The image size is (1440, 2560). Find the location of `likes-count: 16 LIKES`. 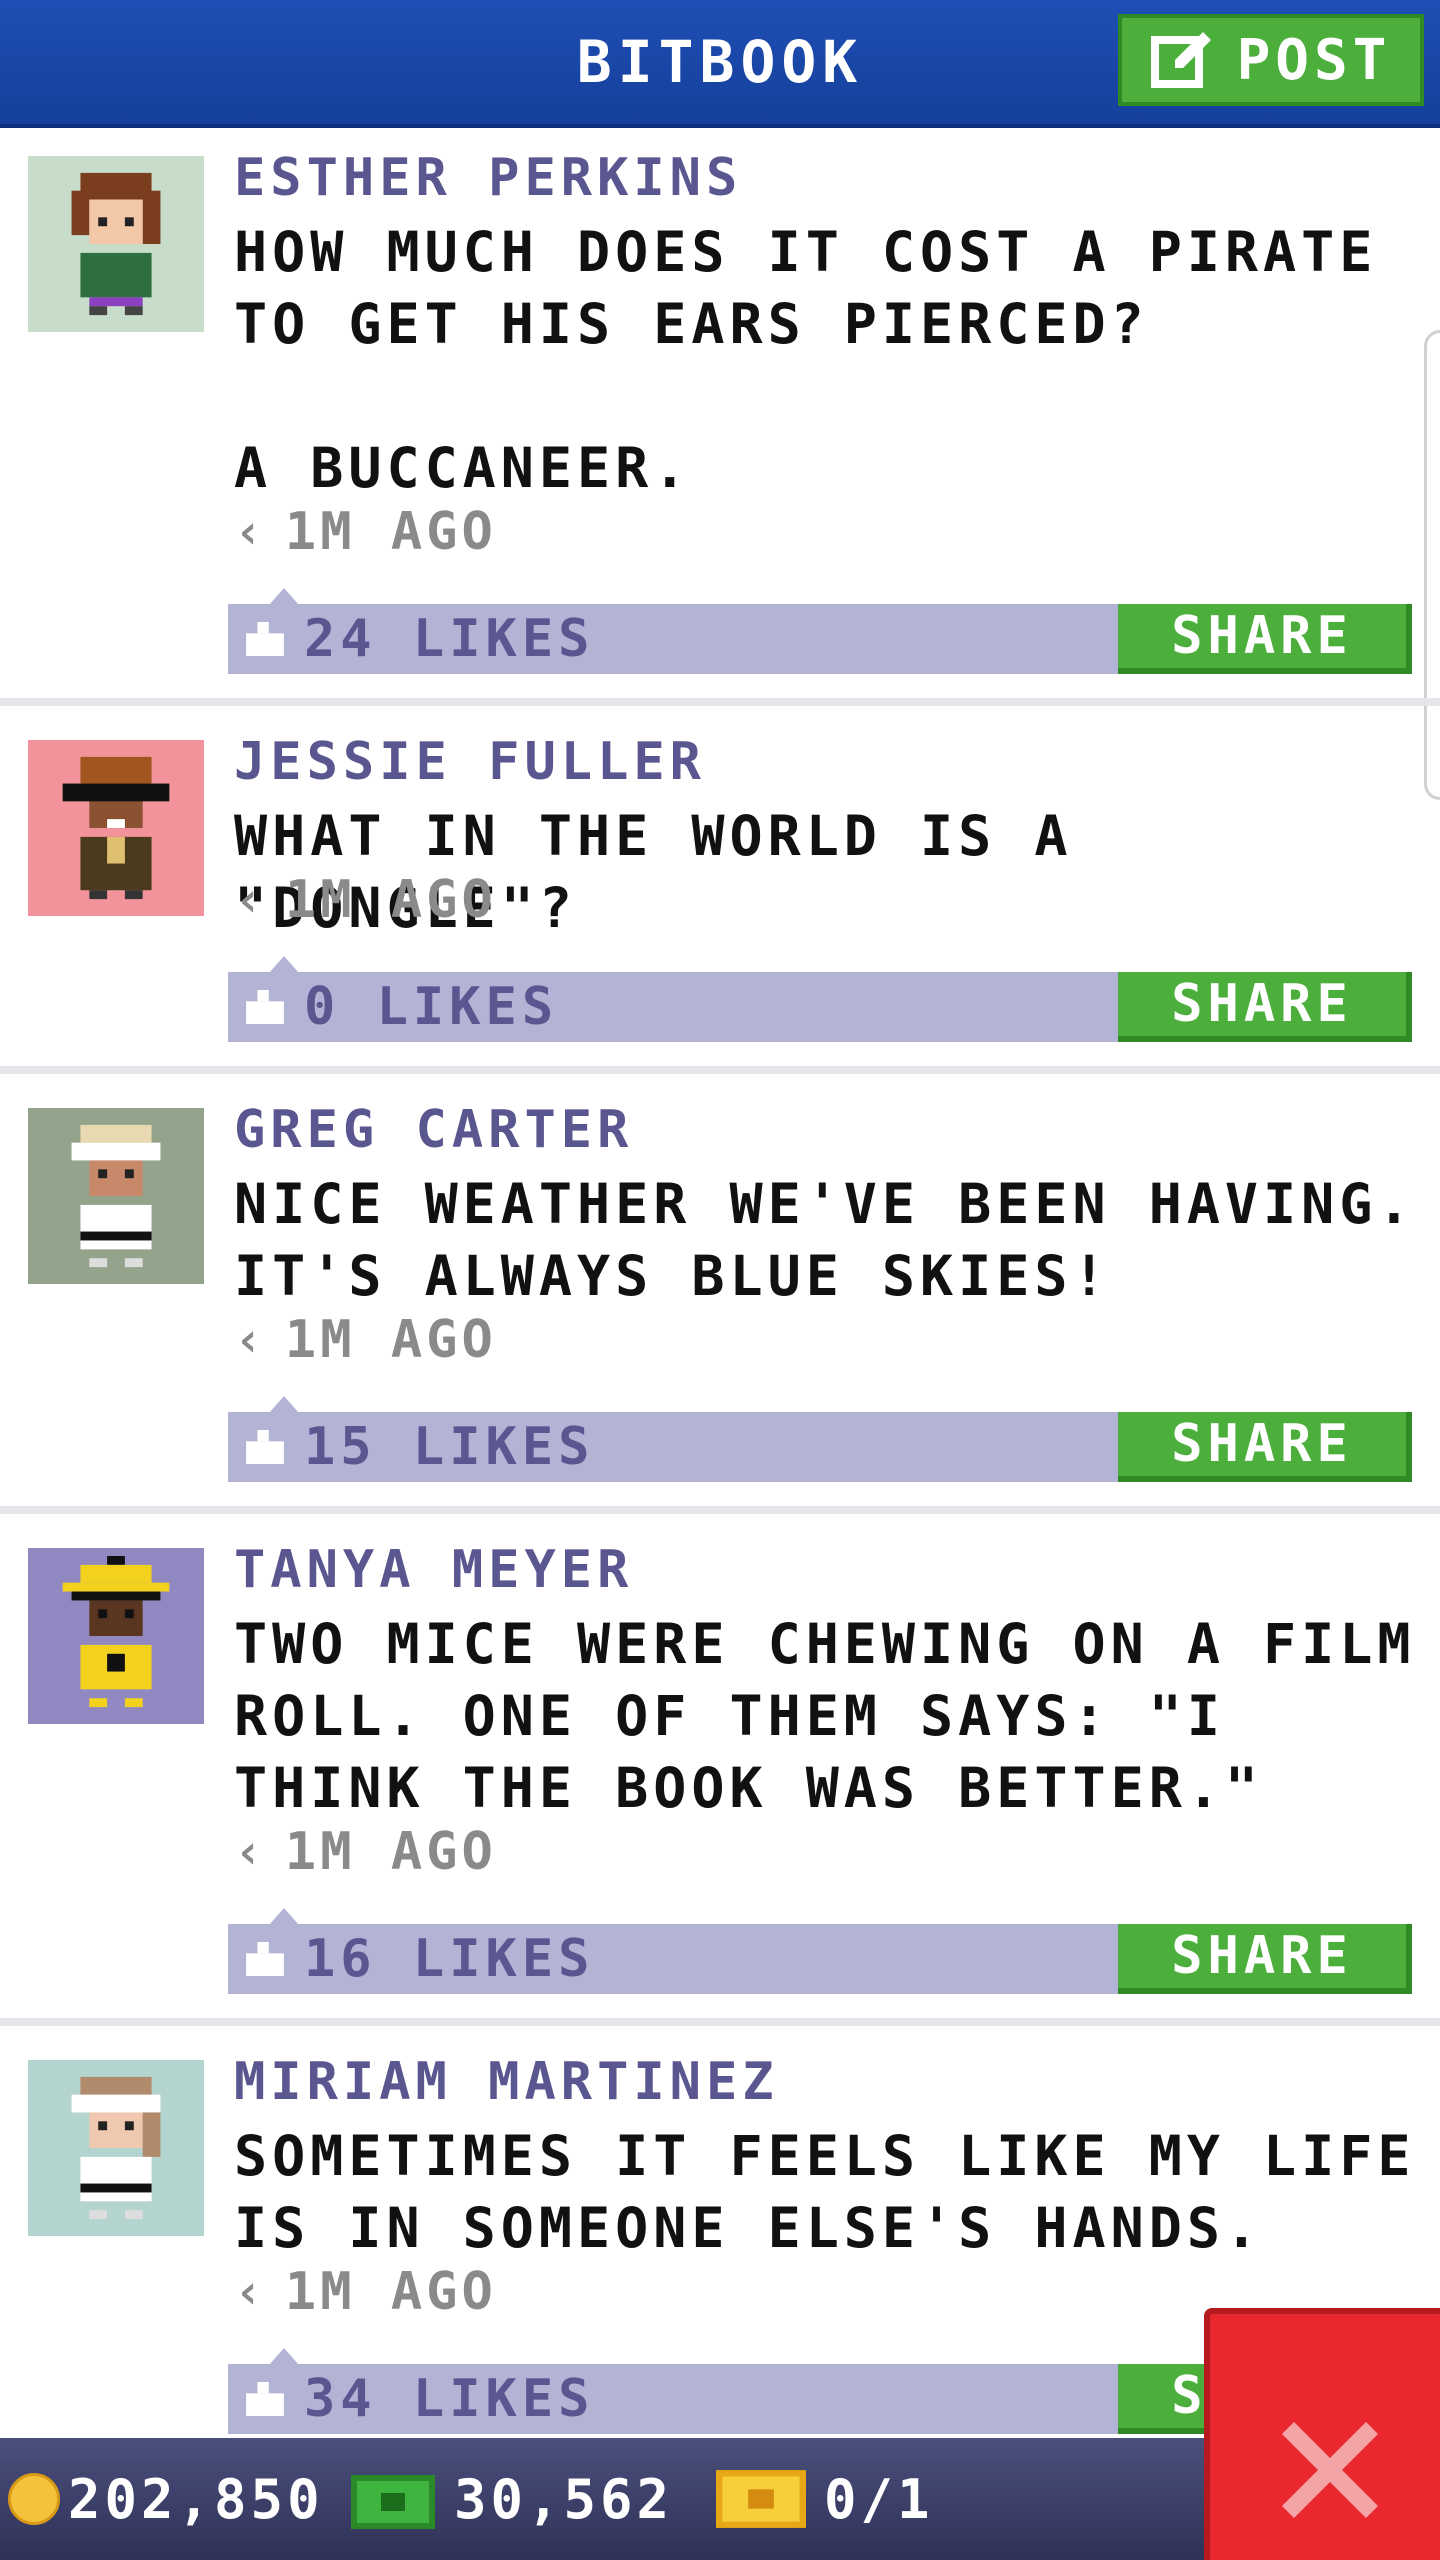

likes-count: 16 LIKES is located at coordinates (449, 1959).